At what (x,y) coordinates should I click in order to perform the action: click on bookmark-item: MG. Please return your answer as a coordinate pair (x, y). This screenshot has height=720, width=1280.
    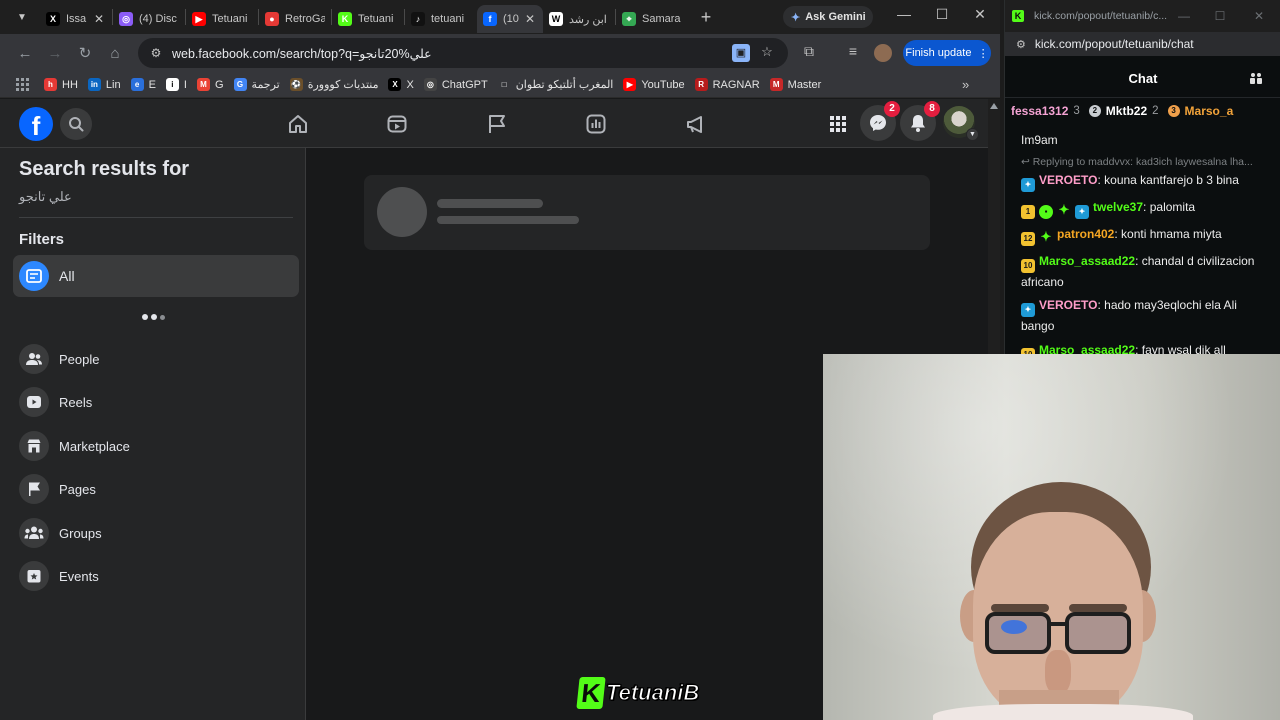
    Looking at the image, I should click on (210, 84).